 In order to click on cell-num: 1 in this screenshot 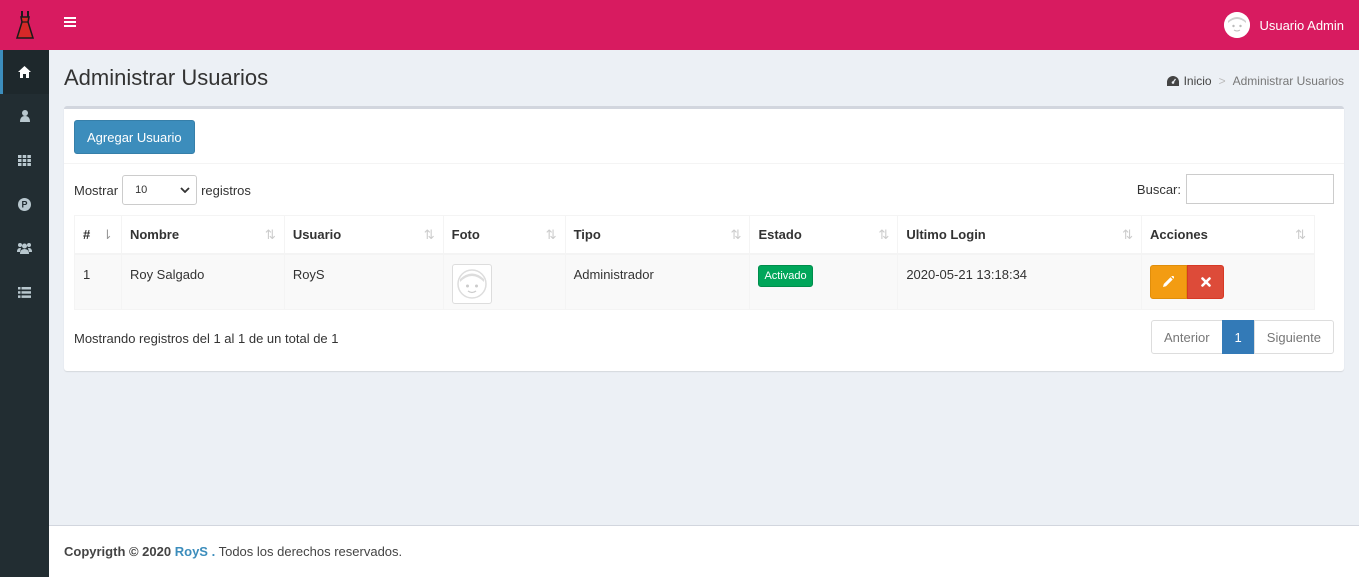, I will do `click(98, 281)`.